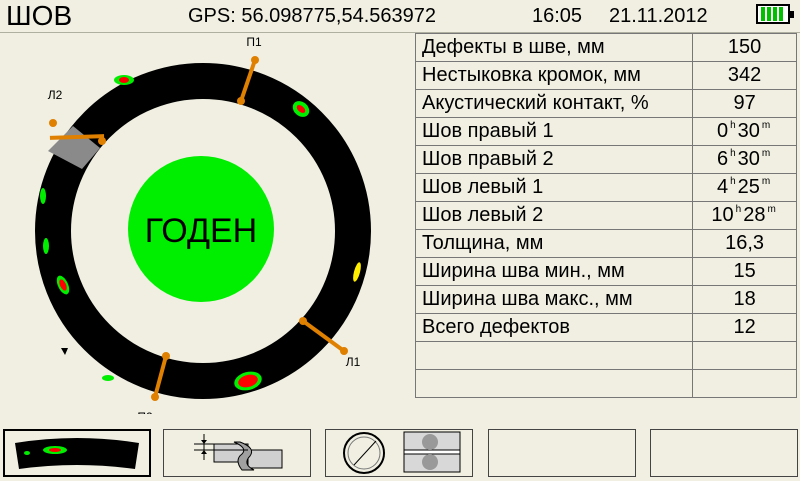 The height and width of the screenshot is (481, 800). What do you see at coordinates (145, 412) in the screenshot?
I see `marker-p2-label: П2` at bounding box center [145, 412].